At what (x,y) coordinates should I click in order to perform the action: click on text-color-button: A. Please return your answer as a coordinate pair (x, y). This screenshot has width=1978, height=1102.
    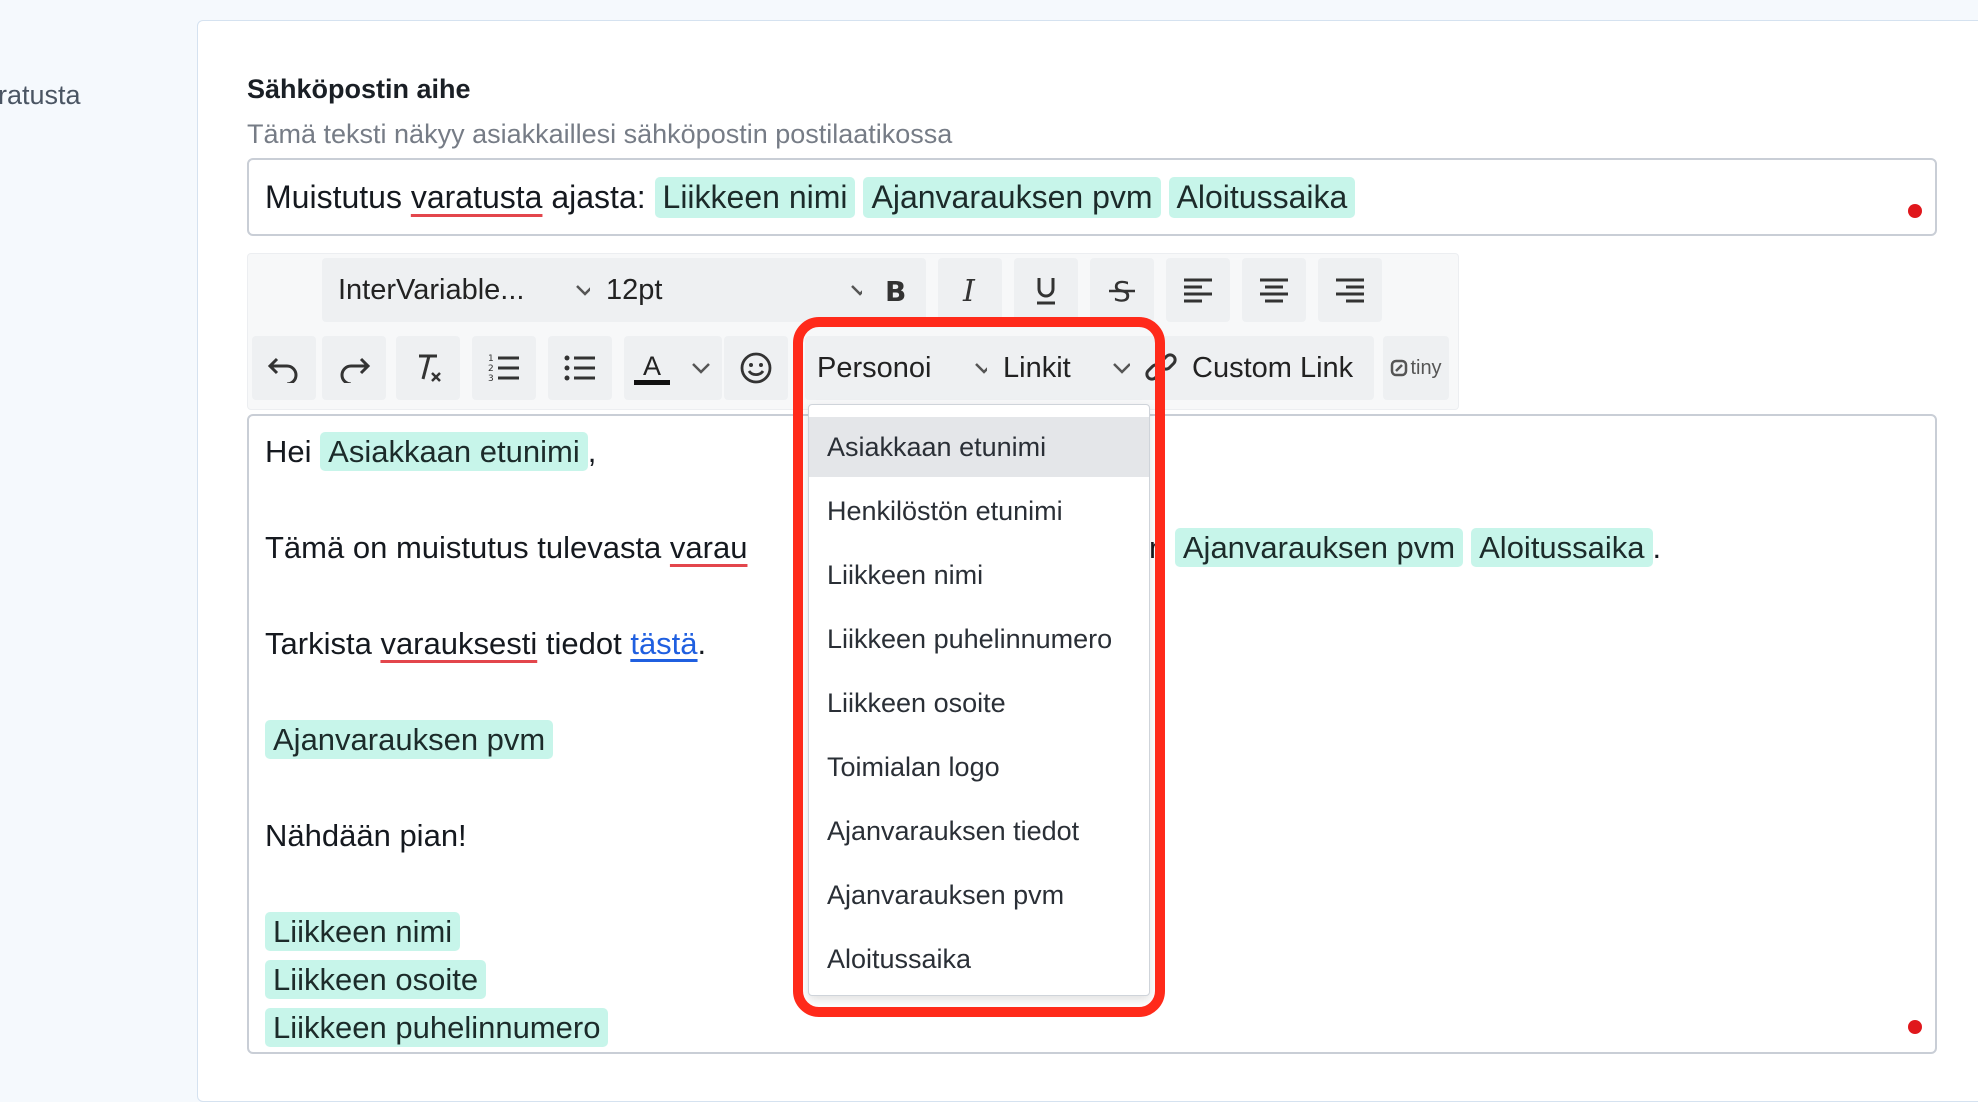
    Looking at the image, I should click on (673, 368).